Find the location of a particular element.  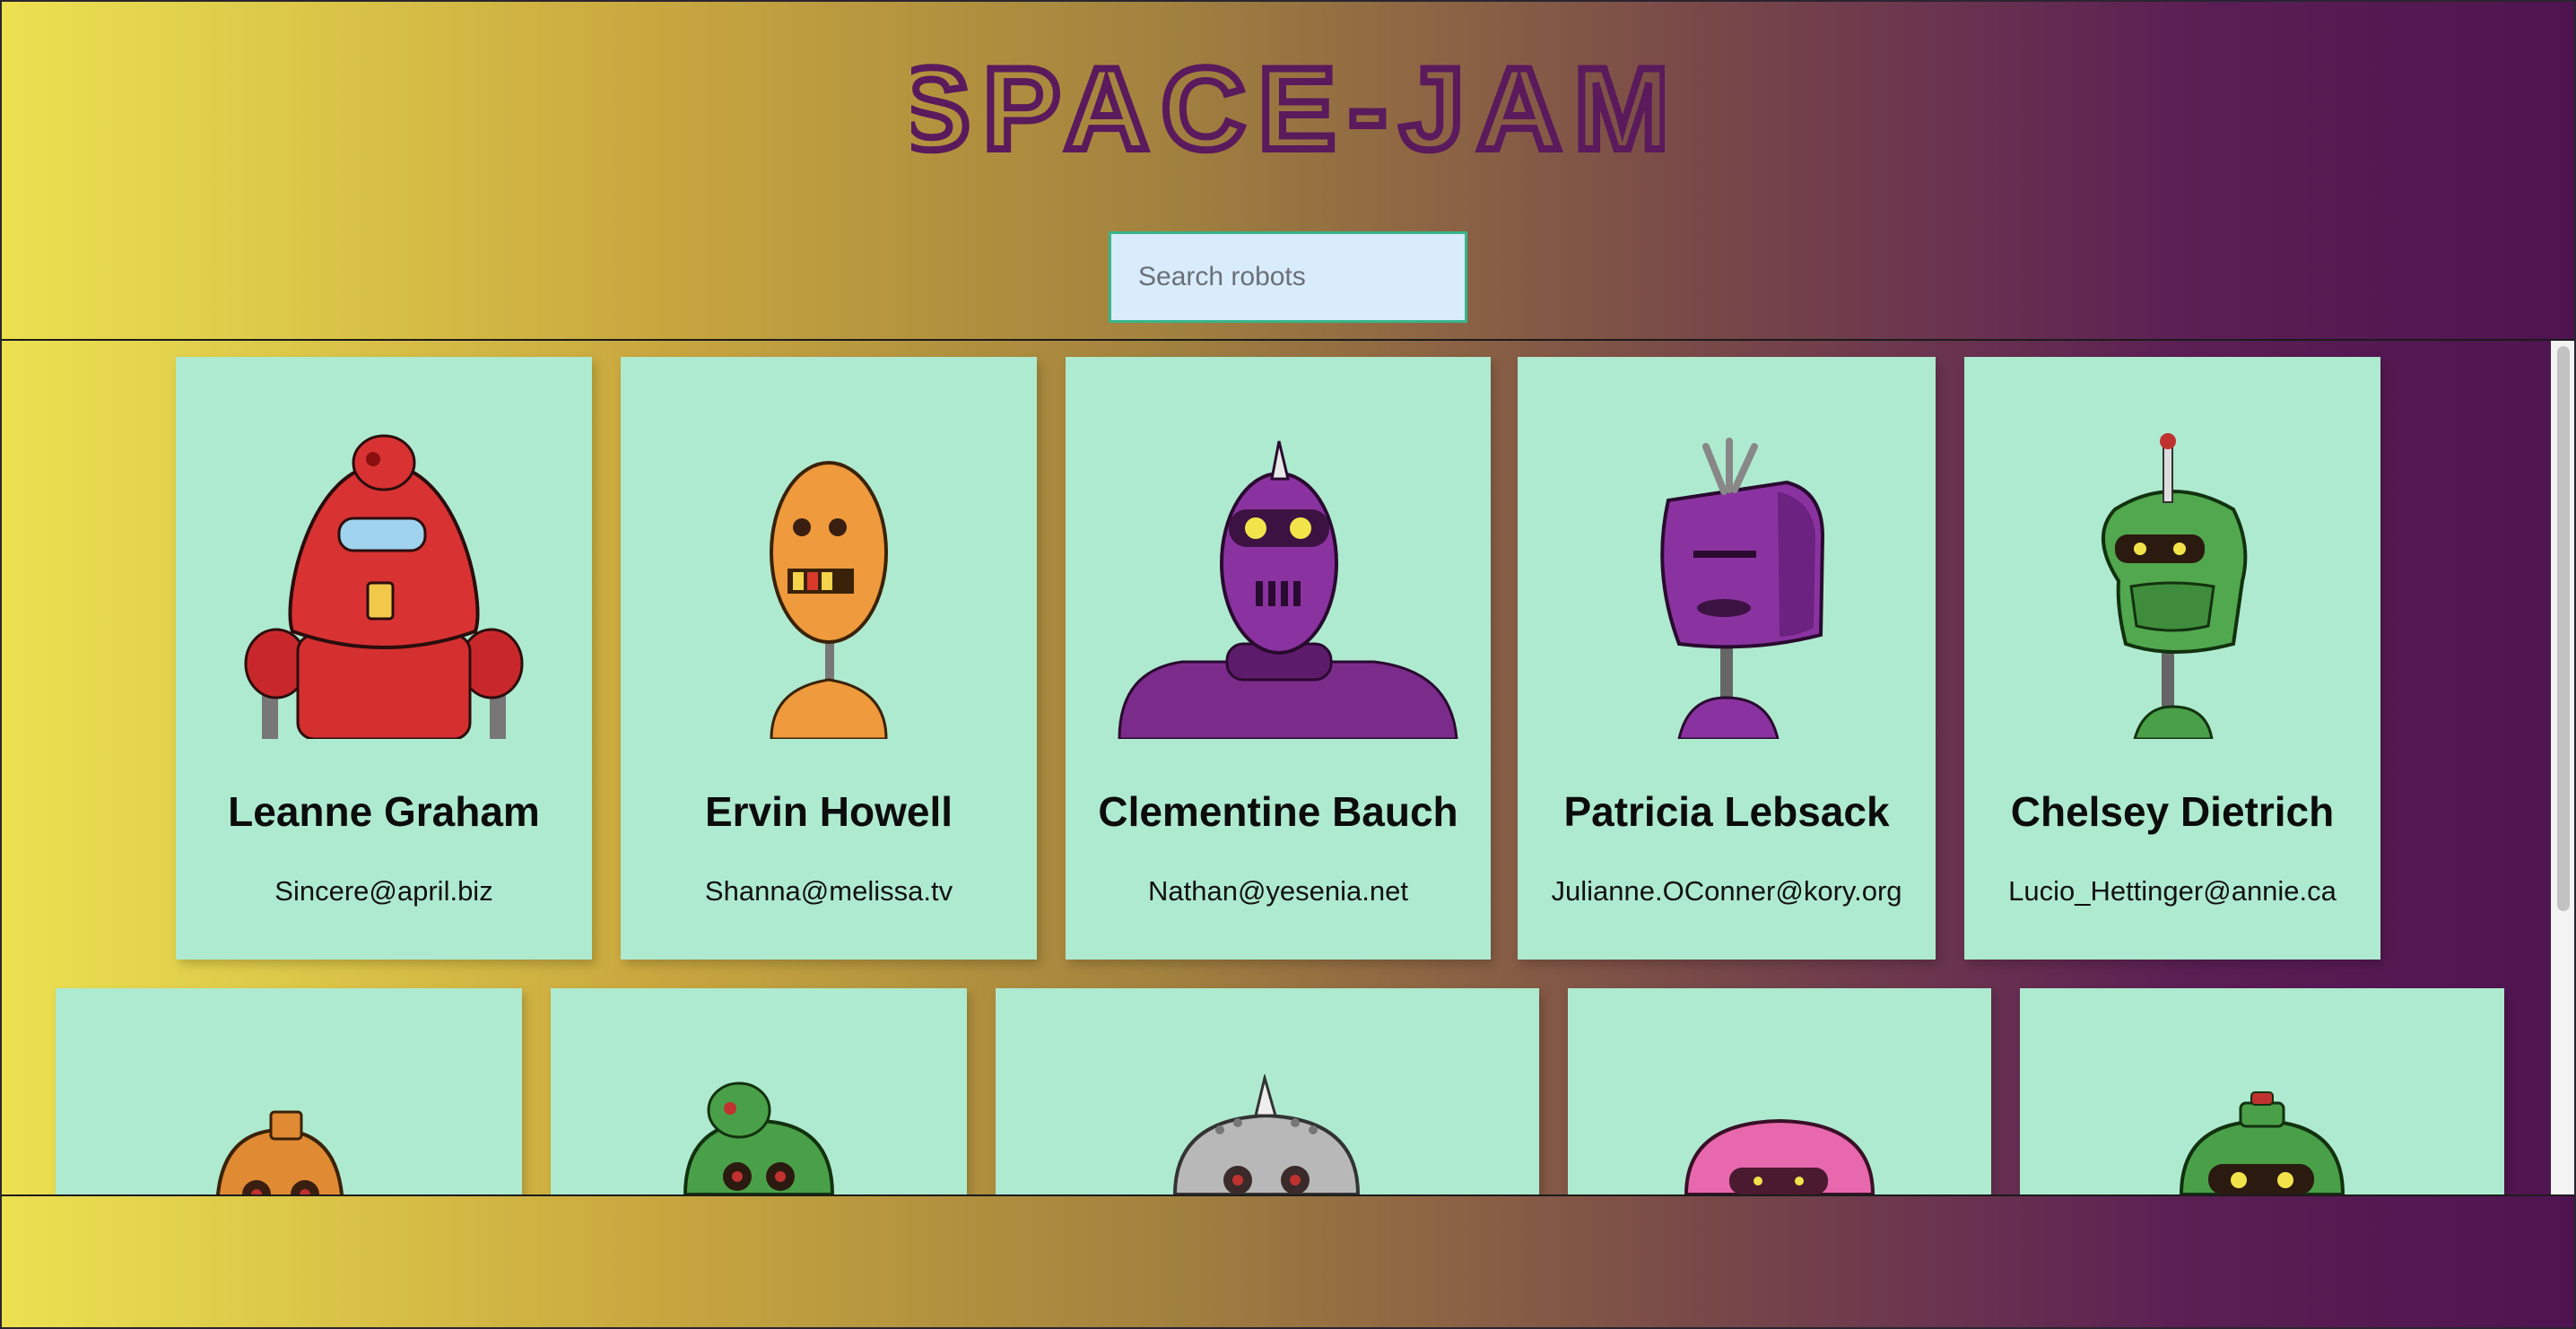

robot-card: Clementine Bauch Nathan@yesenia.net is located at coordinates (1278, 658).